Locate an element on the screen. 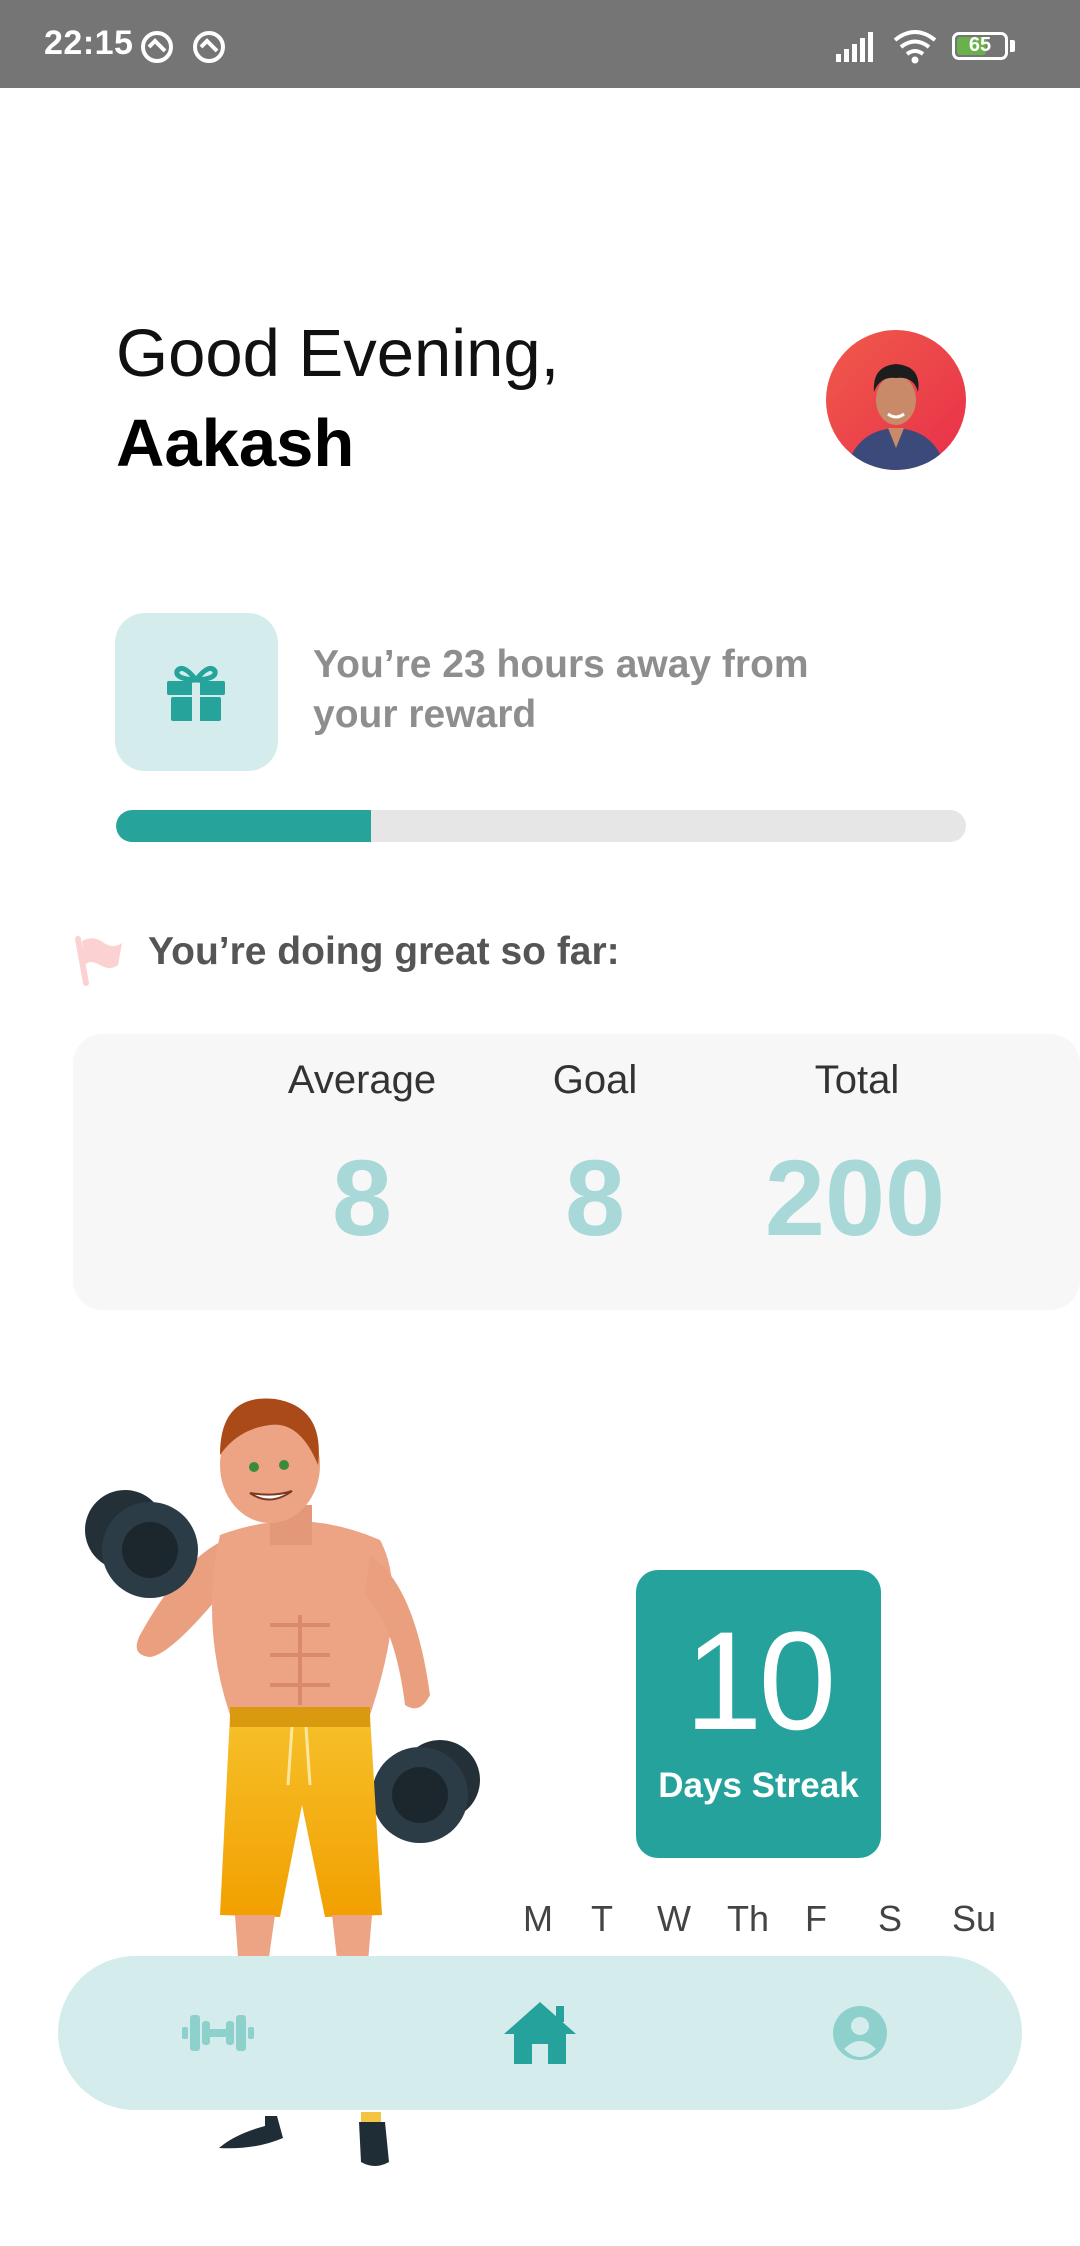  reward-icon-box is located at coordinates (196, 692).